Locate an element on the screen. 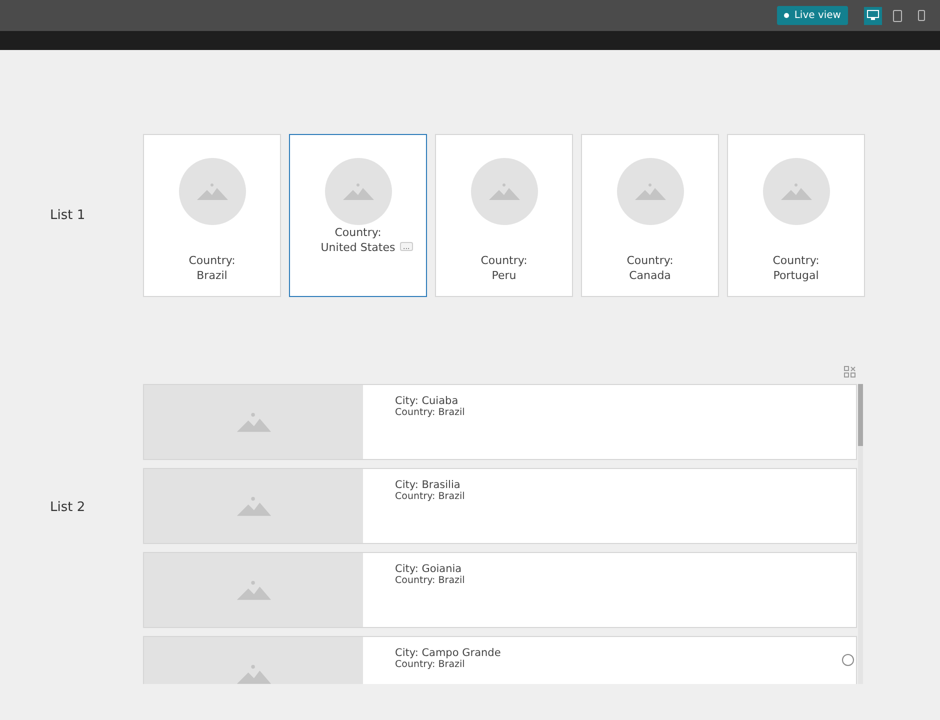 This screenshot has height=720, width=940. layout-icon is located at coordinates (850, 372).